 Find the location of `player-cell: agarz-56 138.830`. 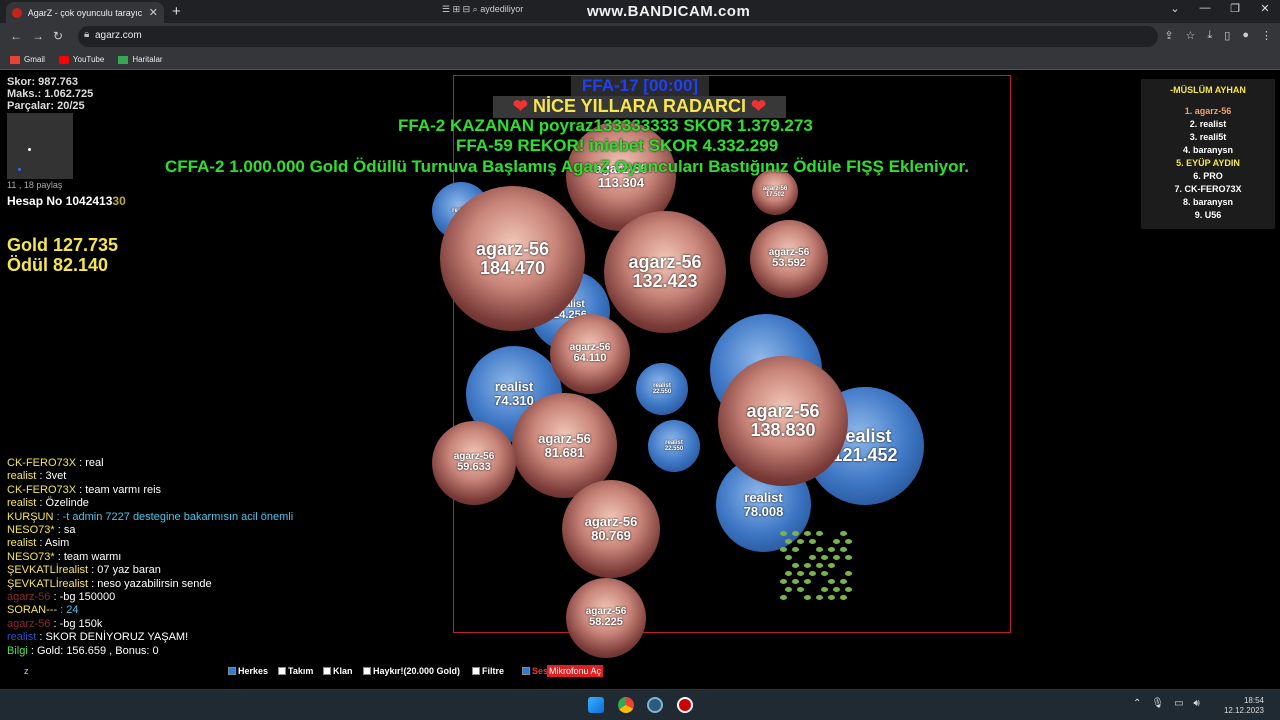

player-cell: agarz-56 138.830 is located at coordinates (783, 421).